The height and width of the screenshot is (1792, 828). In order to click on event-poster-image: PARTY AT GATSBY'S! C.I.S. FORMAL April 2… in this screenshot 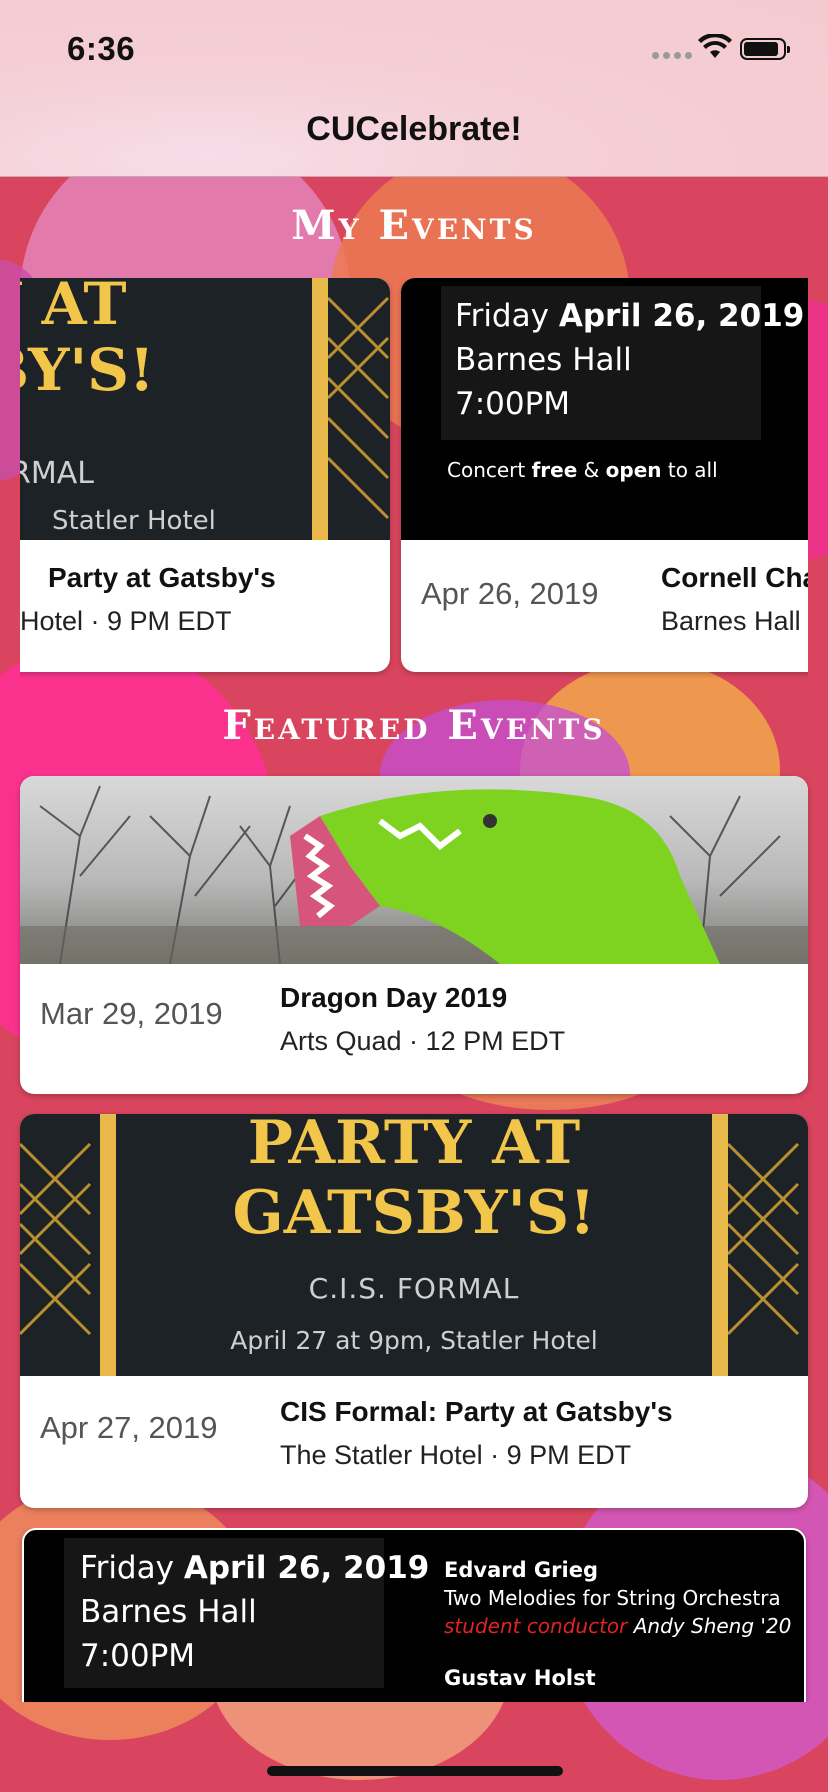, I will do `click(414, 1245)`.